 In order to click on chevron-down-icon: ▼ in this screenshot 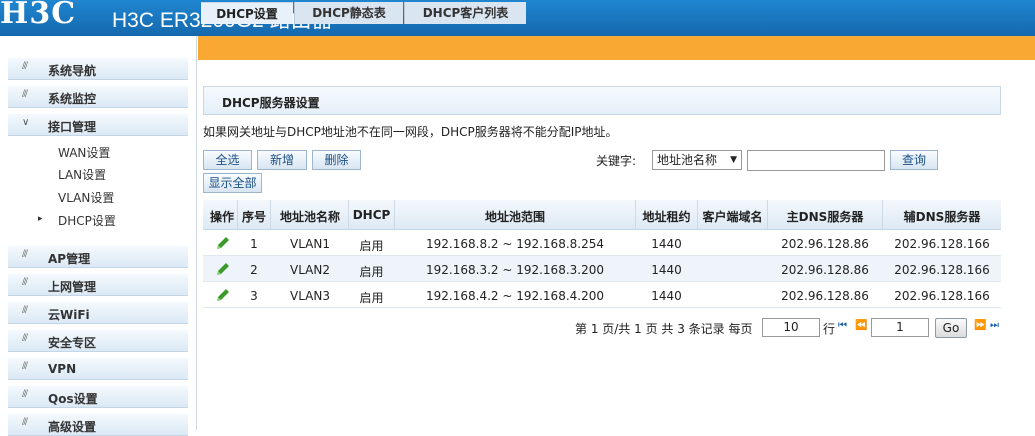, I will do `click(733, 160)`.